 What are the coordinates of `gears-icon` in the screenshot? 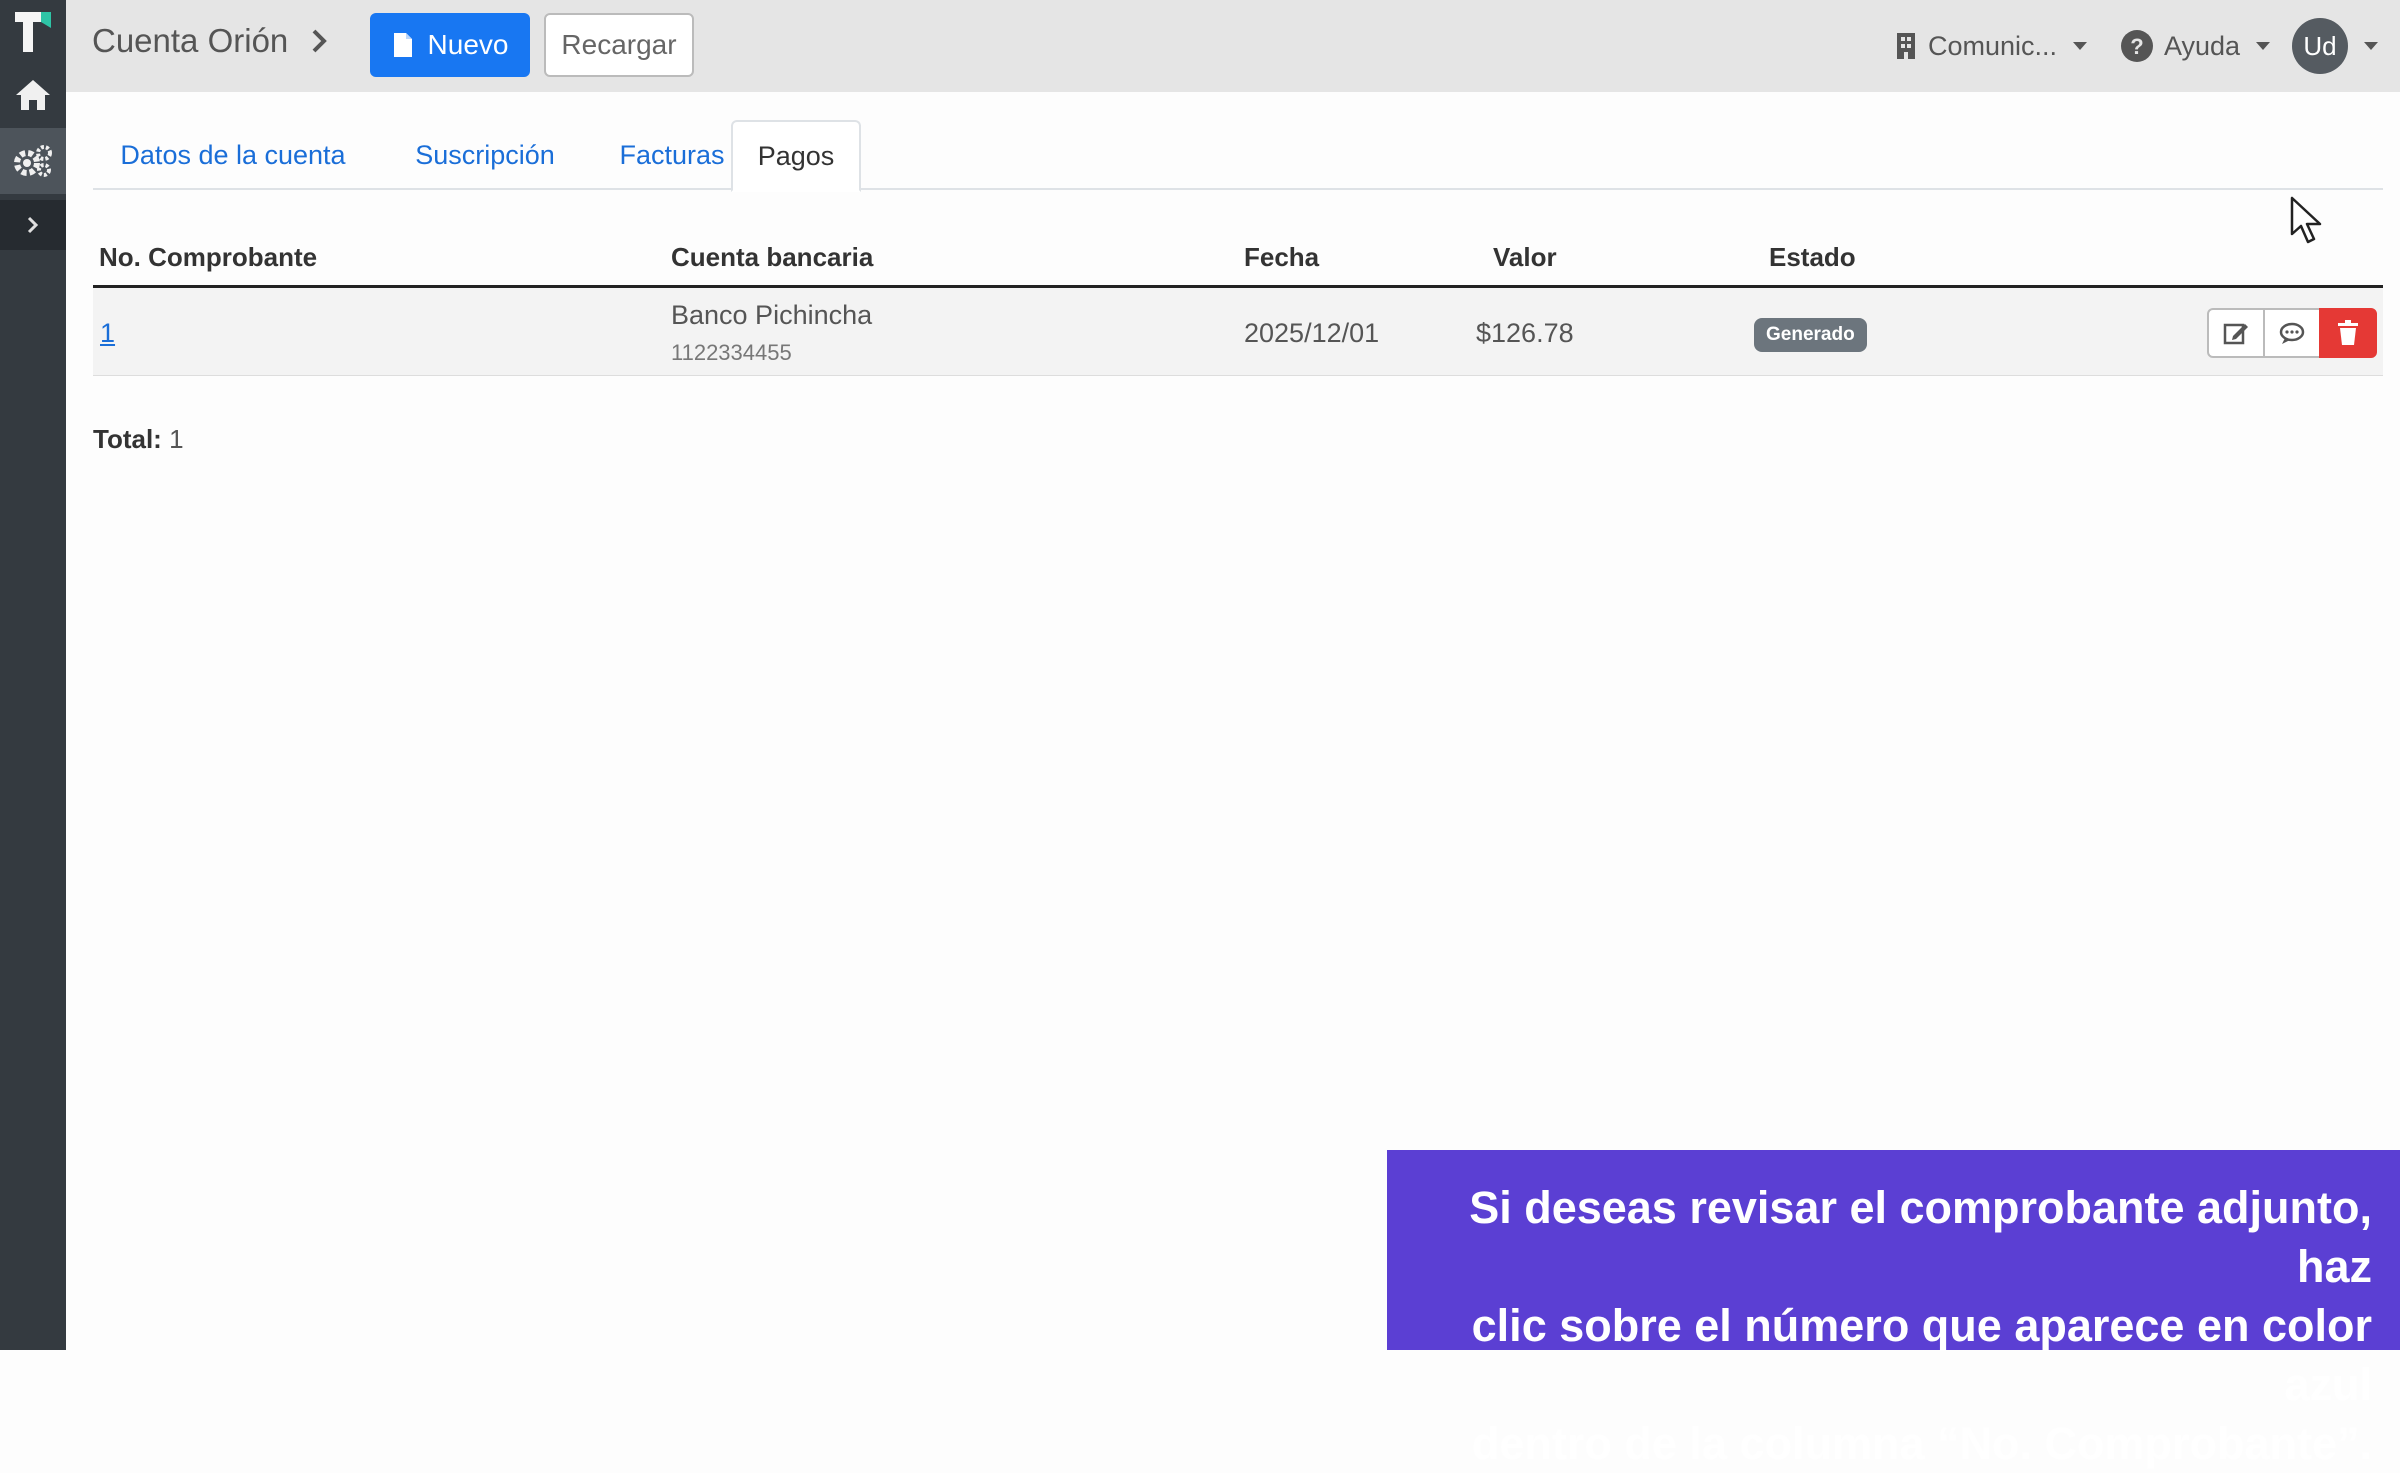 It's located at (33, 161).